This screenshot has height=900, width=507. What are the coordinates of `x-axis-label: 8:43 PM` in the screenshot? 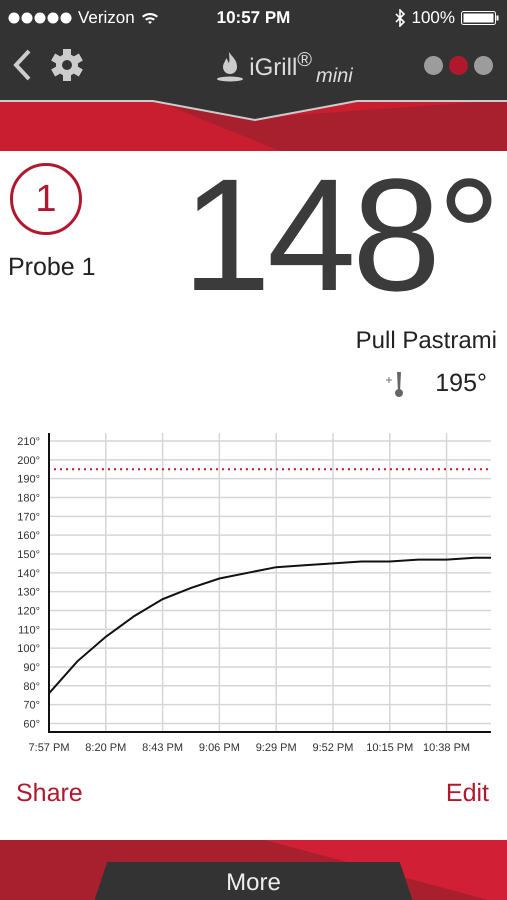 It's located at (163, 748).